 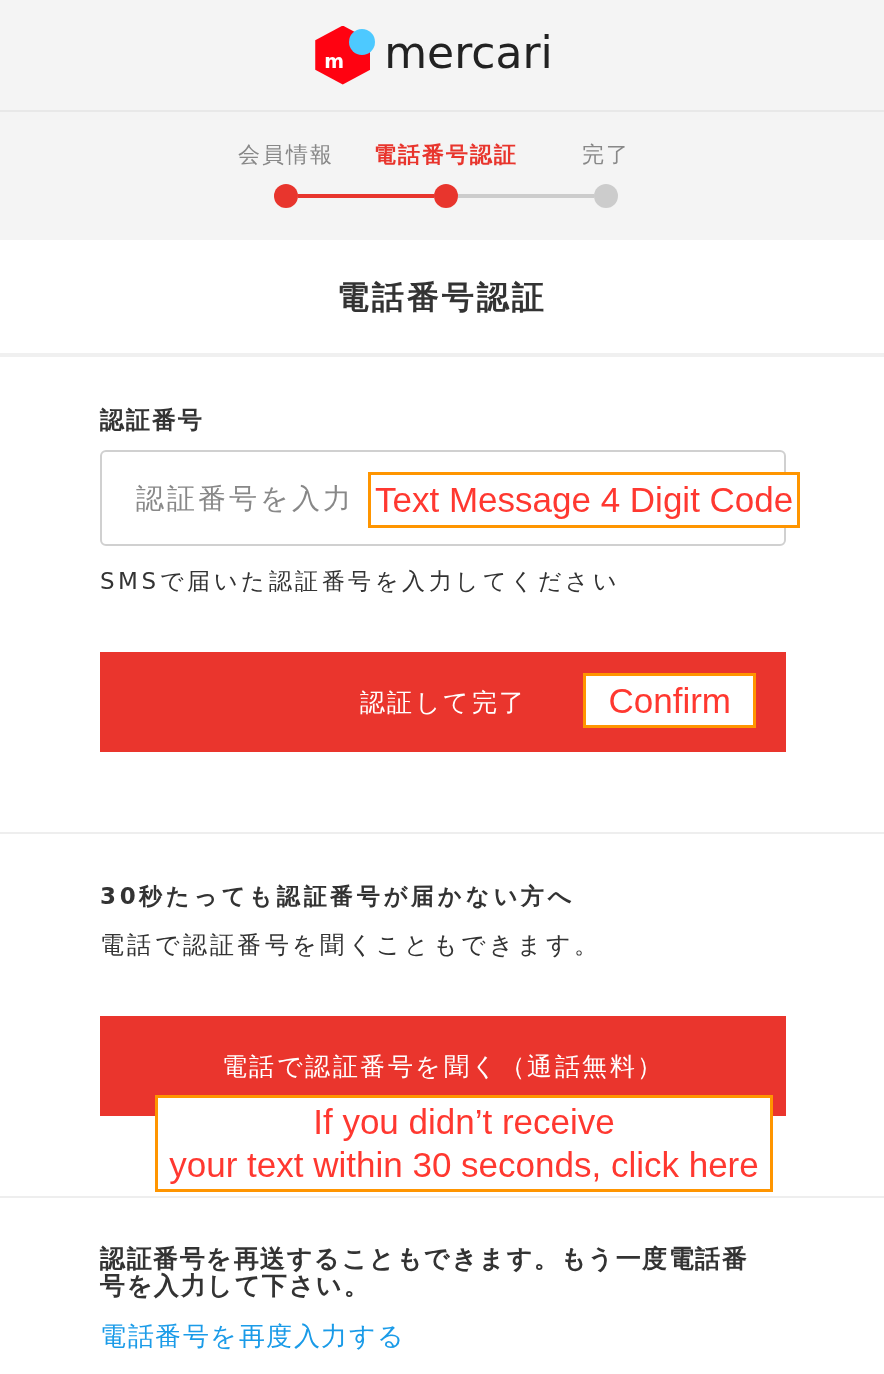 What do you see at coordinates (351, 945) in the screenshot?
I see `section-text: 電話で認証番号を聞くこともできます。` at bounding box center [351, 945].